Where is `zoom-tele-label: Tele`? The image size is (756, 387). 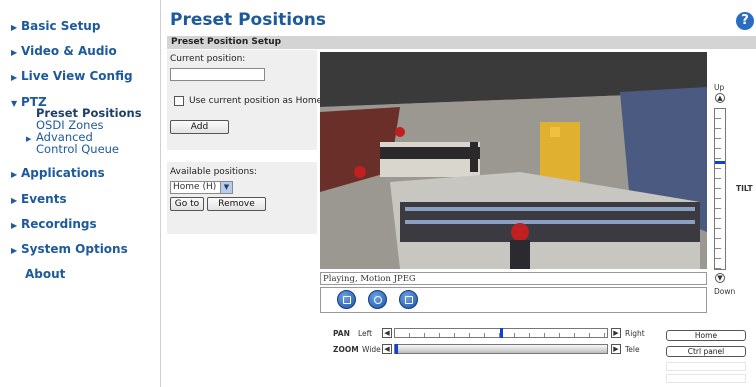
zoom-tele-label: Tele is located at coordinates (632, 349).